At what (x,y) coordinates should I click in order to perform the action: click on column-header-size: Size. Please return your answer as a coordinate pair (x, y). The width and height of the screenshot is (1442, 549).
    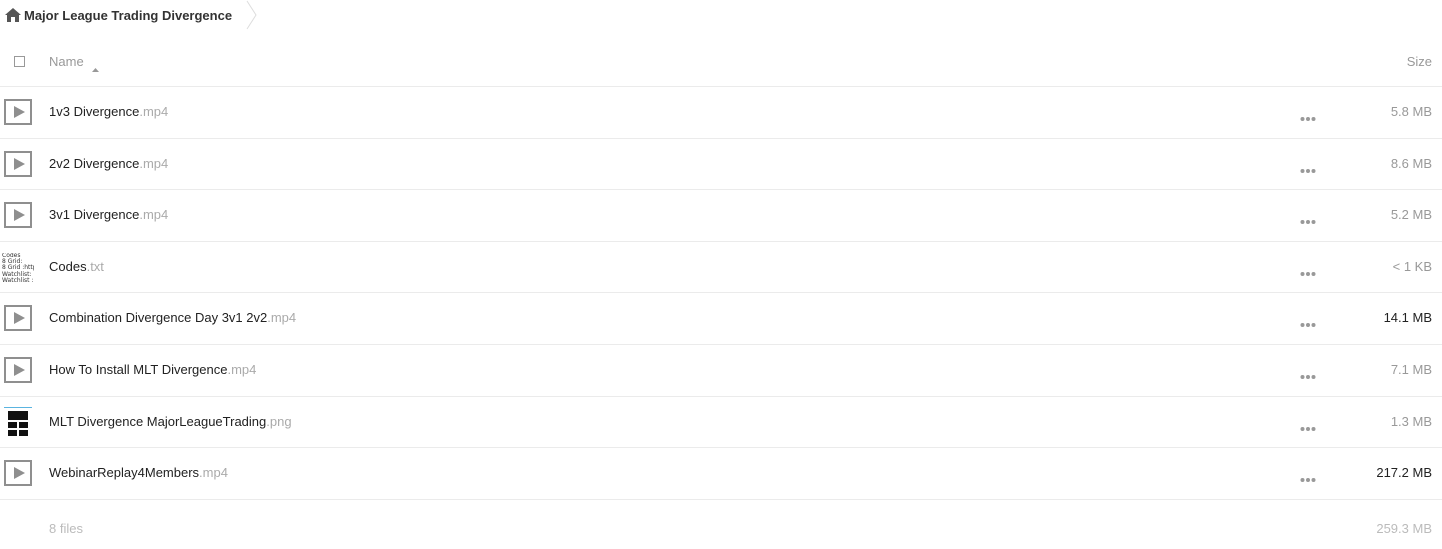
    Looking at the image, I should click on (1419, 61).